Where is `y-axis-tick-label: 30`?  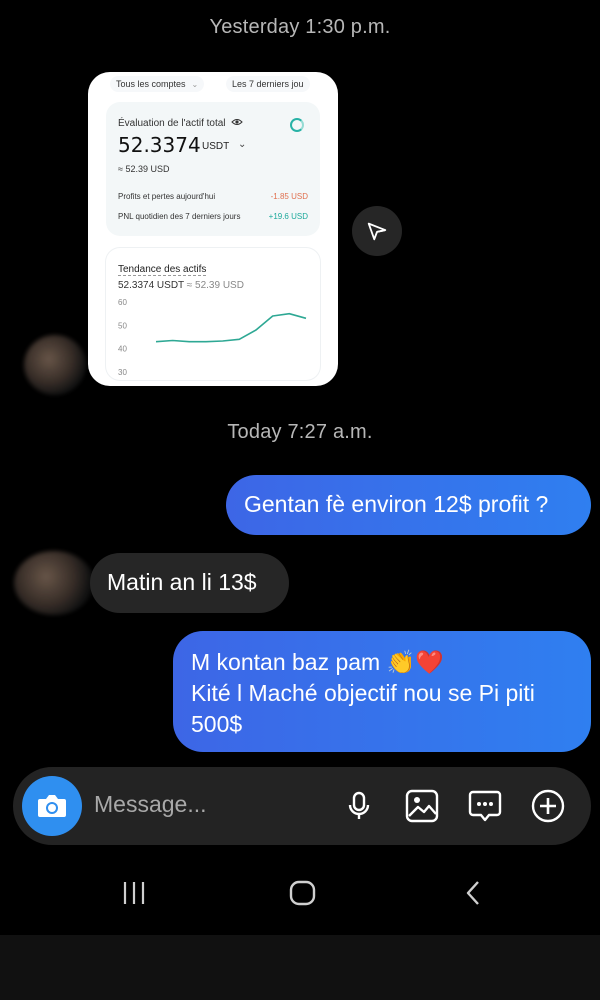
y-axis-tick-label: 30 is located at coordinates (122, 372).